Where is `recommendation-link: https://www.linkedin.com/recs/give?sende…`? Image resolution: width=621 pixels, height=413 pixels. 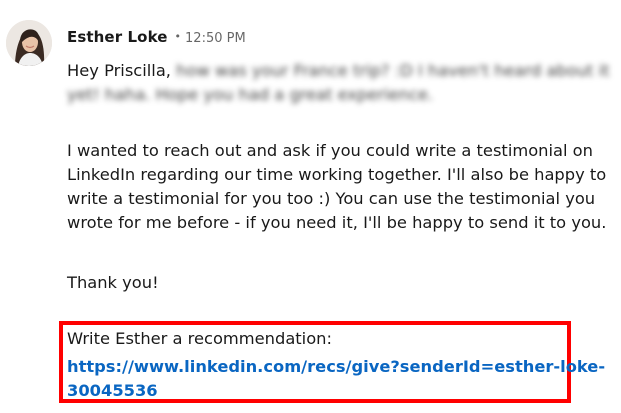 recommendation-link: https://www.linkedin.com/recs/give?sende… is located at coordinates (336, 379).